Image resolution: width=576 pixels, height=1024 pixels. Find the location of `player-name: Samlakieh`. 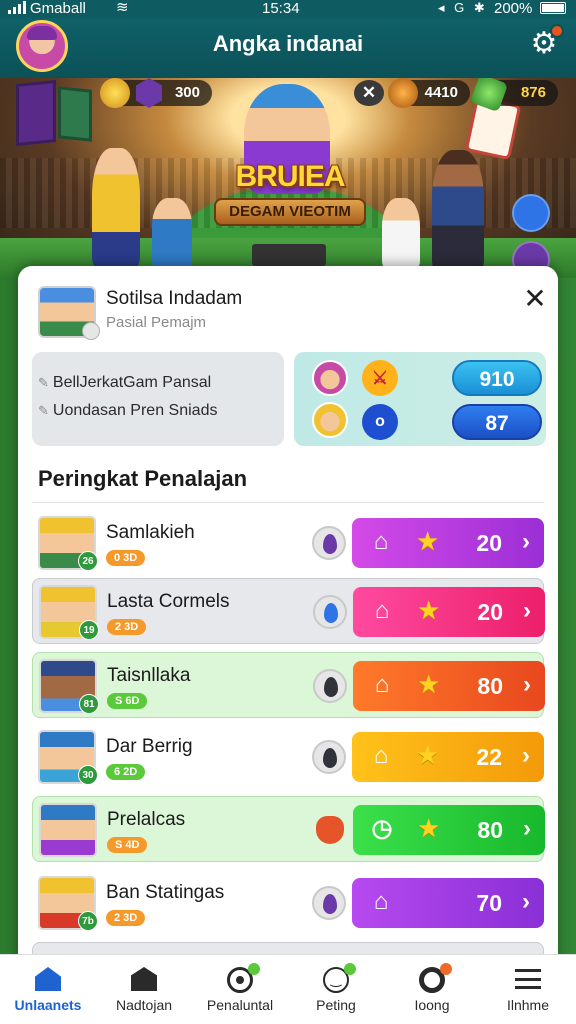

player-name: Samlakieh is located at coordinates (150, 532).